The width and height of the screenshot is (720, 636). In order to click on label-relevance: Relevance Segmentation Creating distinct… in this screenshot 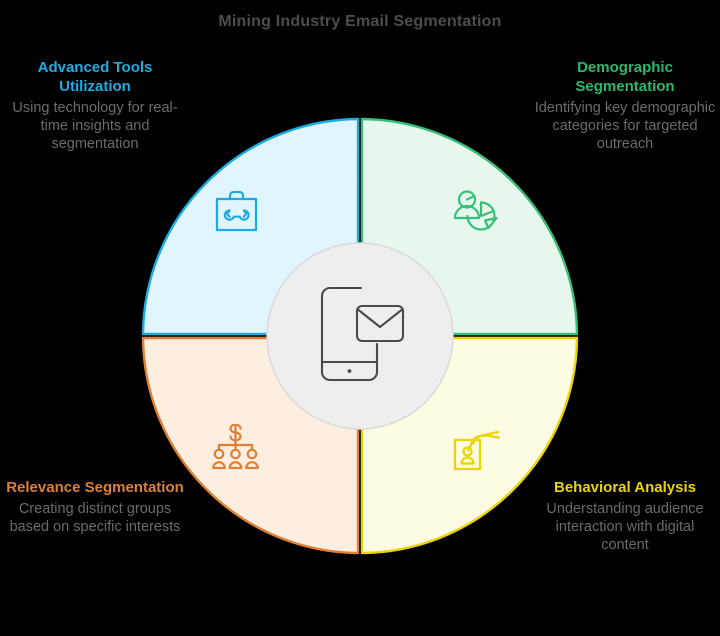, I will do `click(95, 507)`.